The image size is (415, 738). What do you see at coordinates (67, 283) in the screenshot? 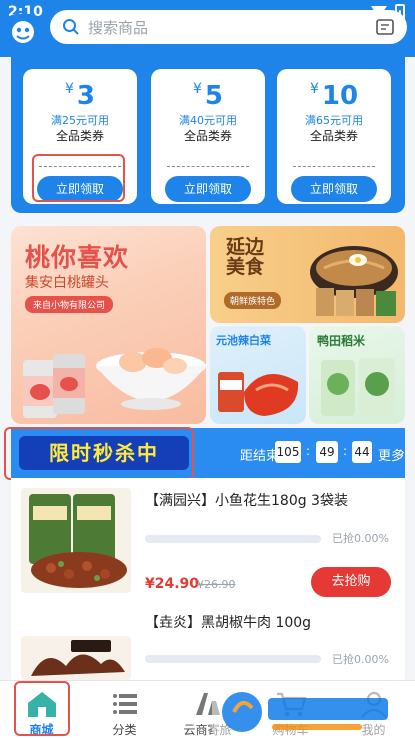
I see `banner-subtitle: 集安白桃罐头` at bounding box center [67, 283].